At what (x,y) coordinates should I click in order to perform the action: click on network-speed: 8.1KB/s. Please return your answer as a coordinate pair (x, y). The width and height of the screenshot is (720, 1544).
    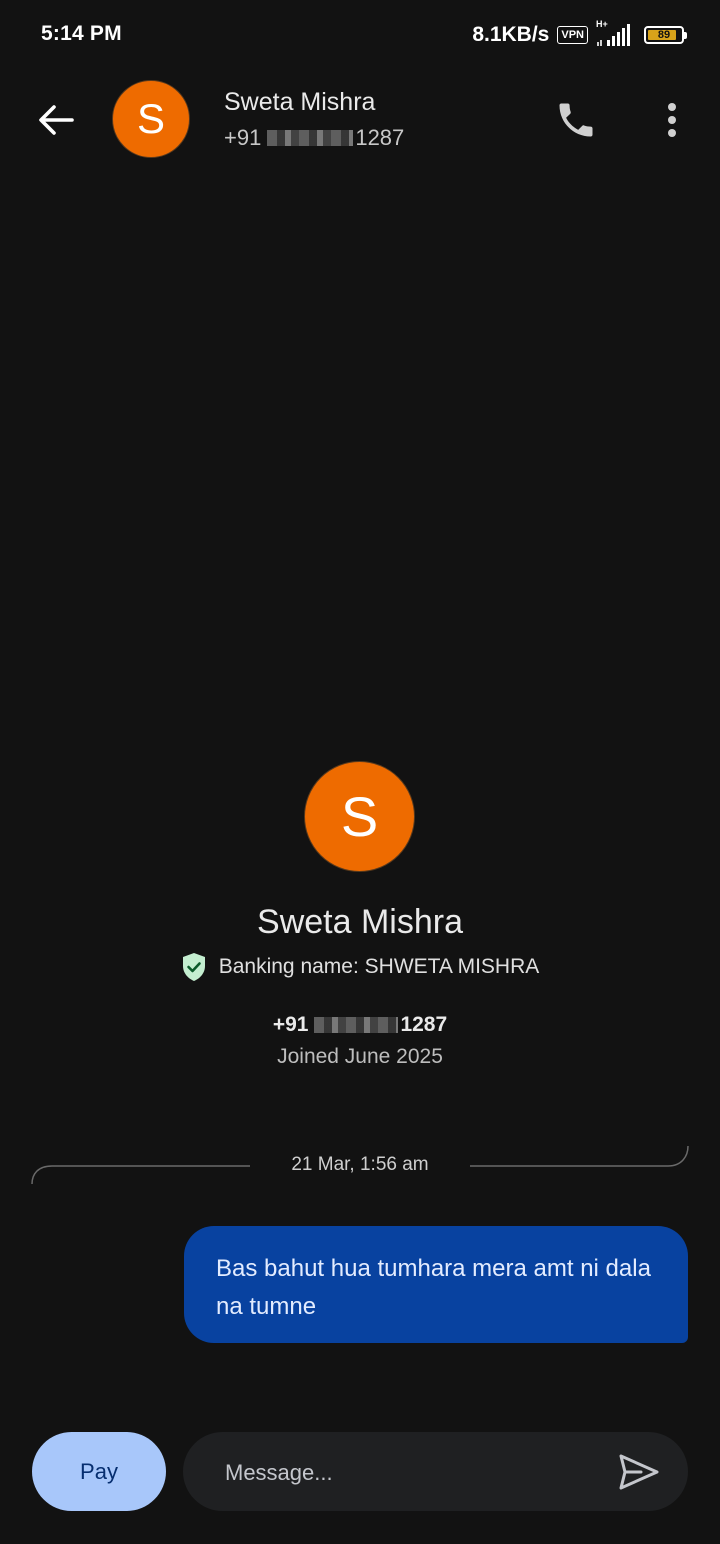
    Looking at the image, I should click on (511, 34).